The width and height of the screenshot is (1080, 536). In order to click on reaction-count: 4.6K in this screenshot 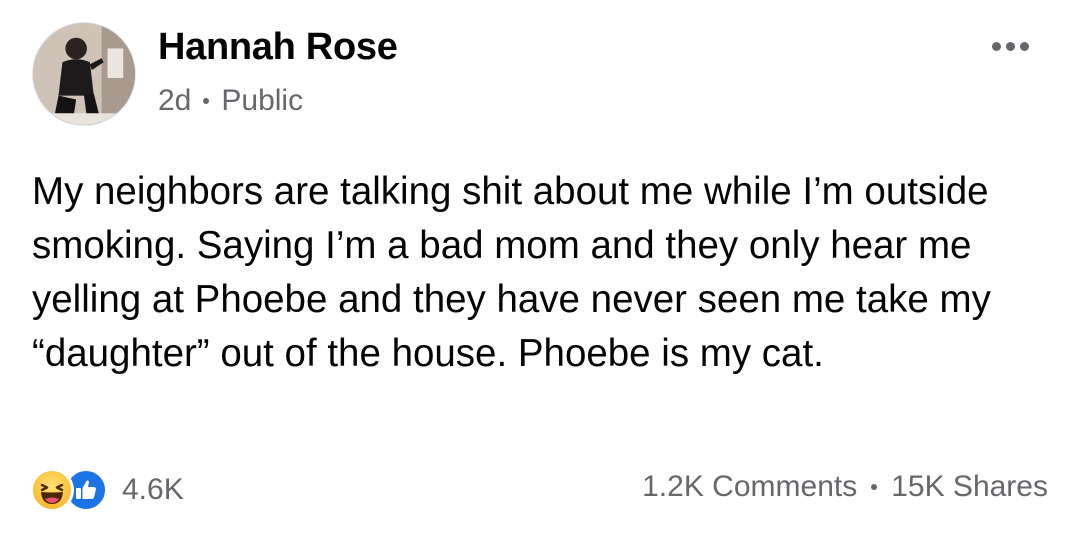, I will do `click(153, 489)`.